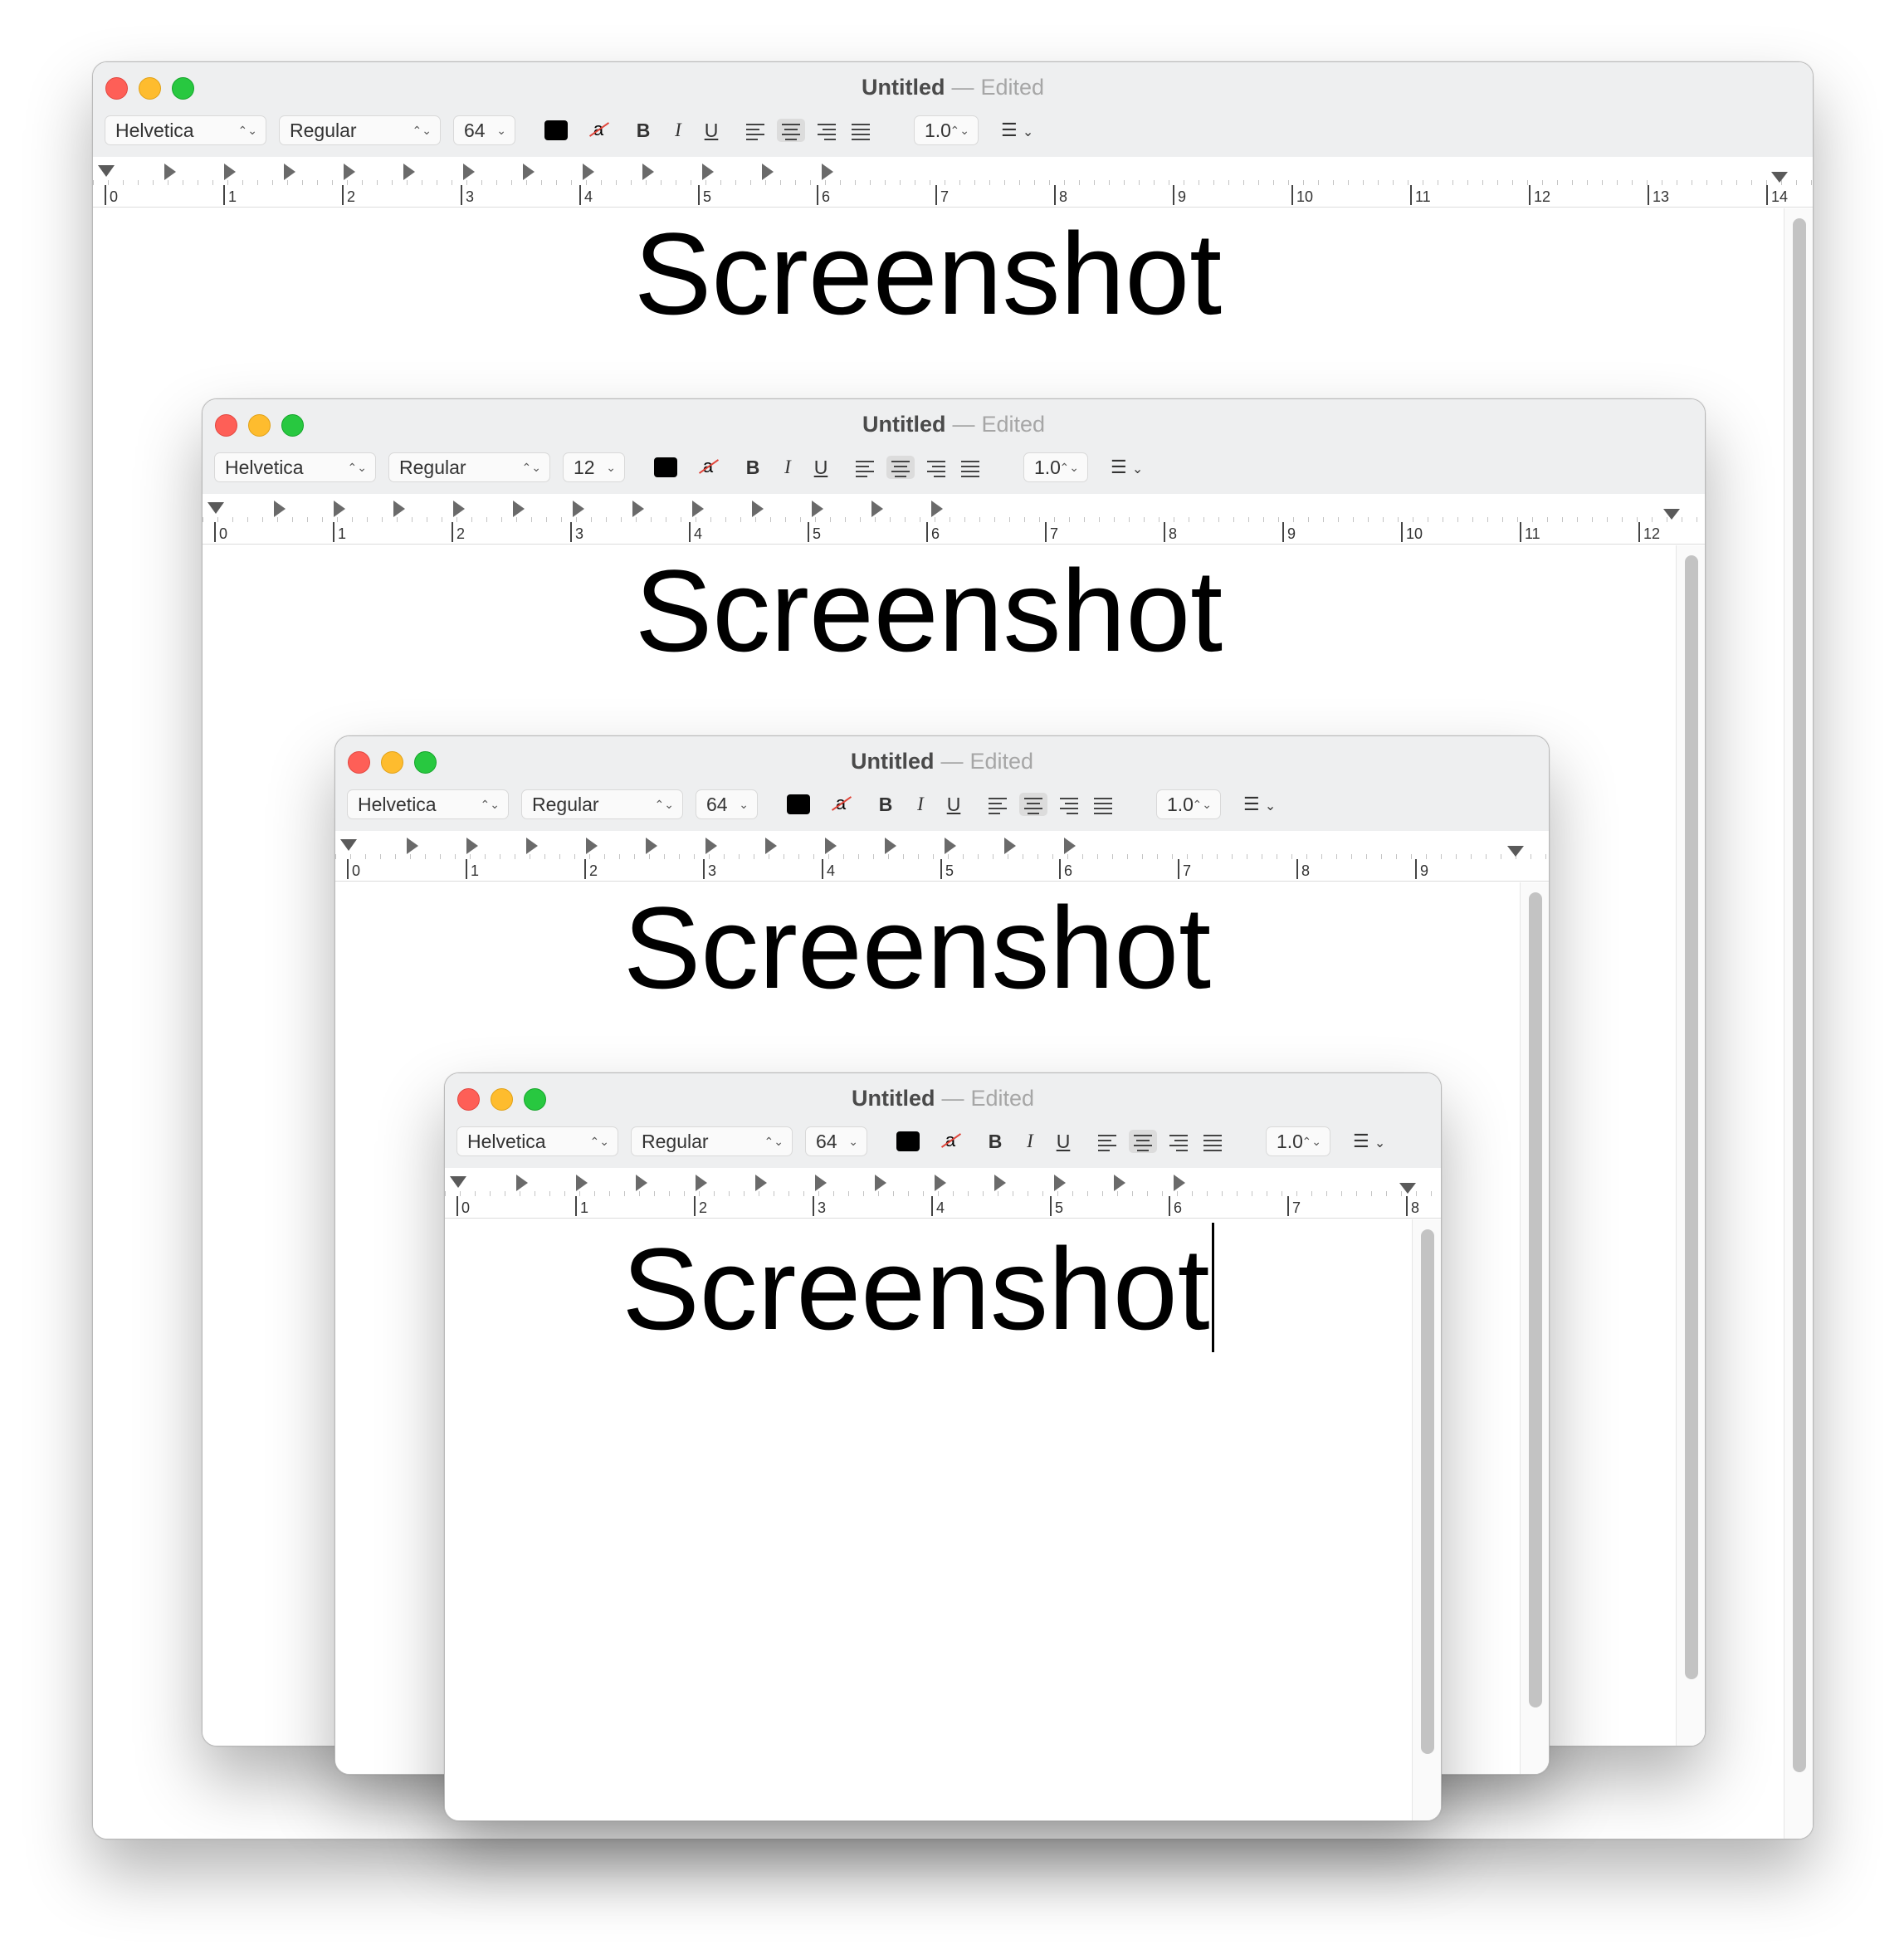 The width and height of the screenshot is (1904, 1959). I want to click on font-size-combo: 64 ⌄, so click(727, 804).